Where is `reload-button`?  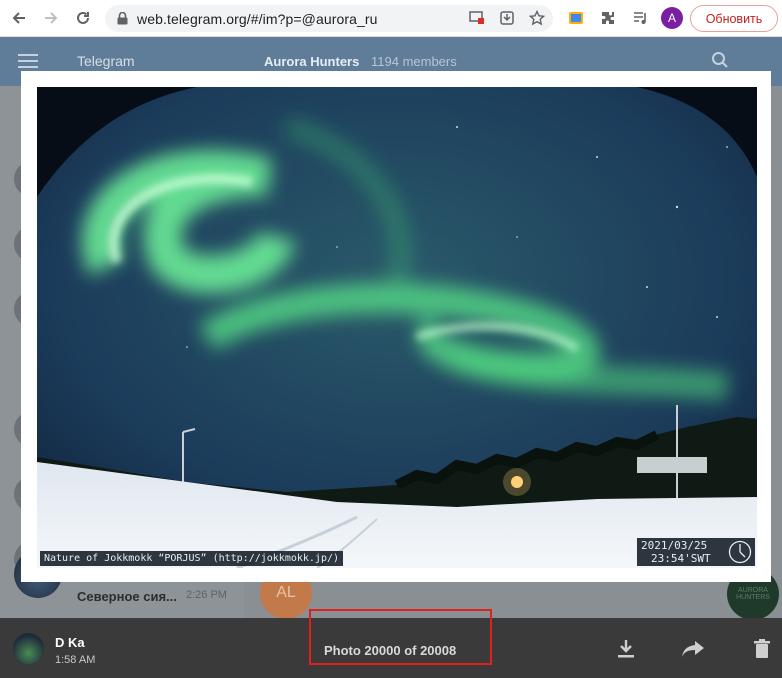
reload-button is located at coordinates (83, 18).